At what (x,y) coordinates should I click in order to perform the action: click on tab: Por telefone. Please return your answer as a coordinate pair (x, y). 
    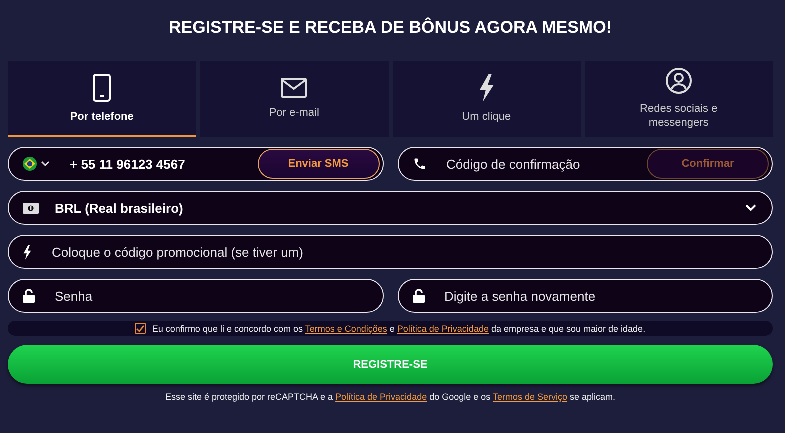
    Looking at the image, I should click on (102, 99).